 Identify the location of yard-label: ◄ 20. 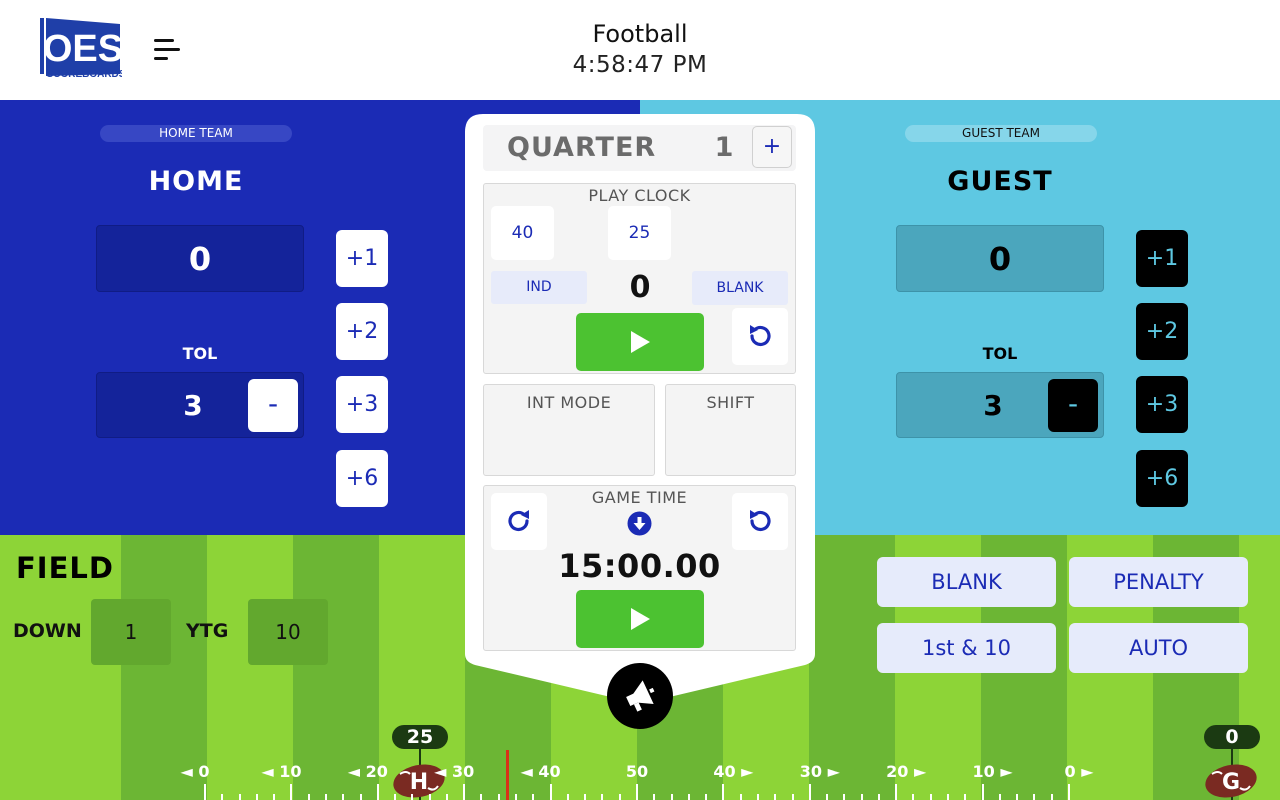
(367, 771).